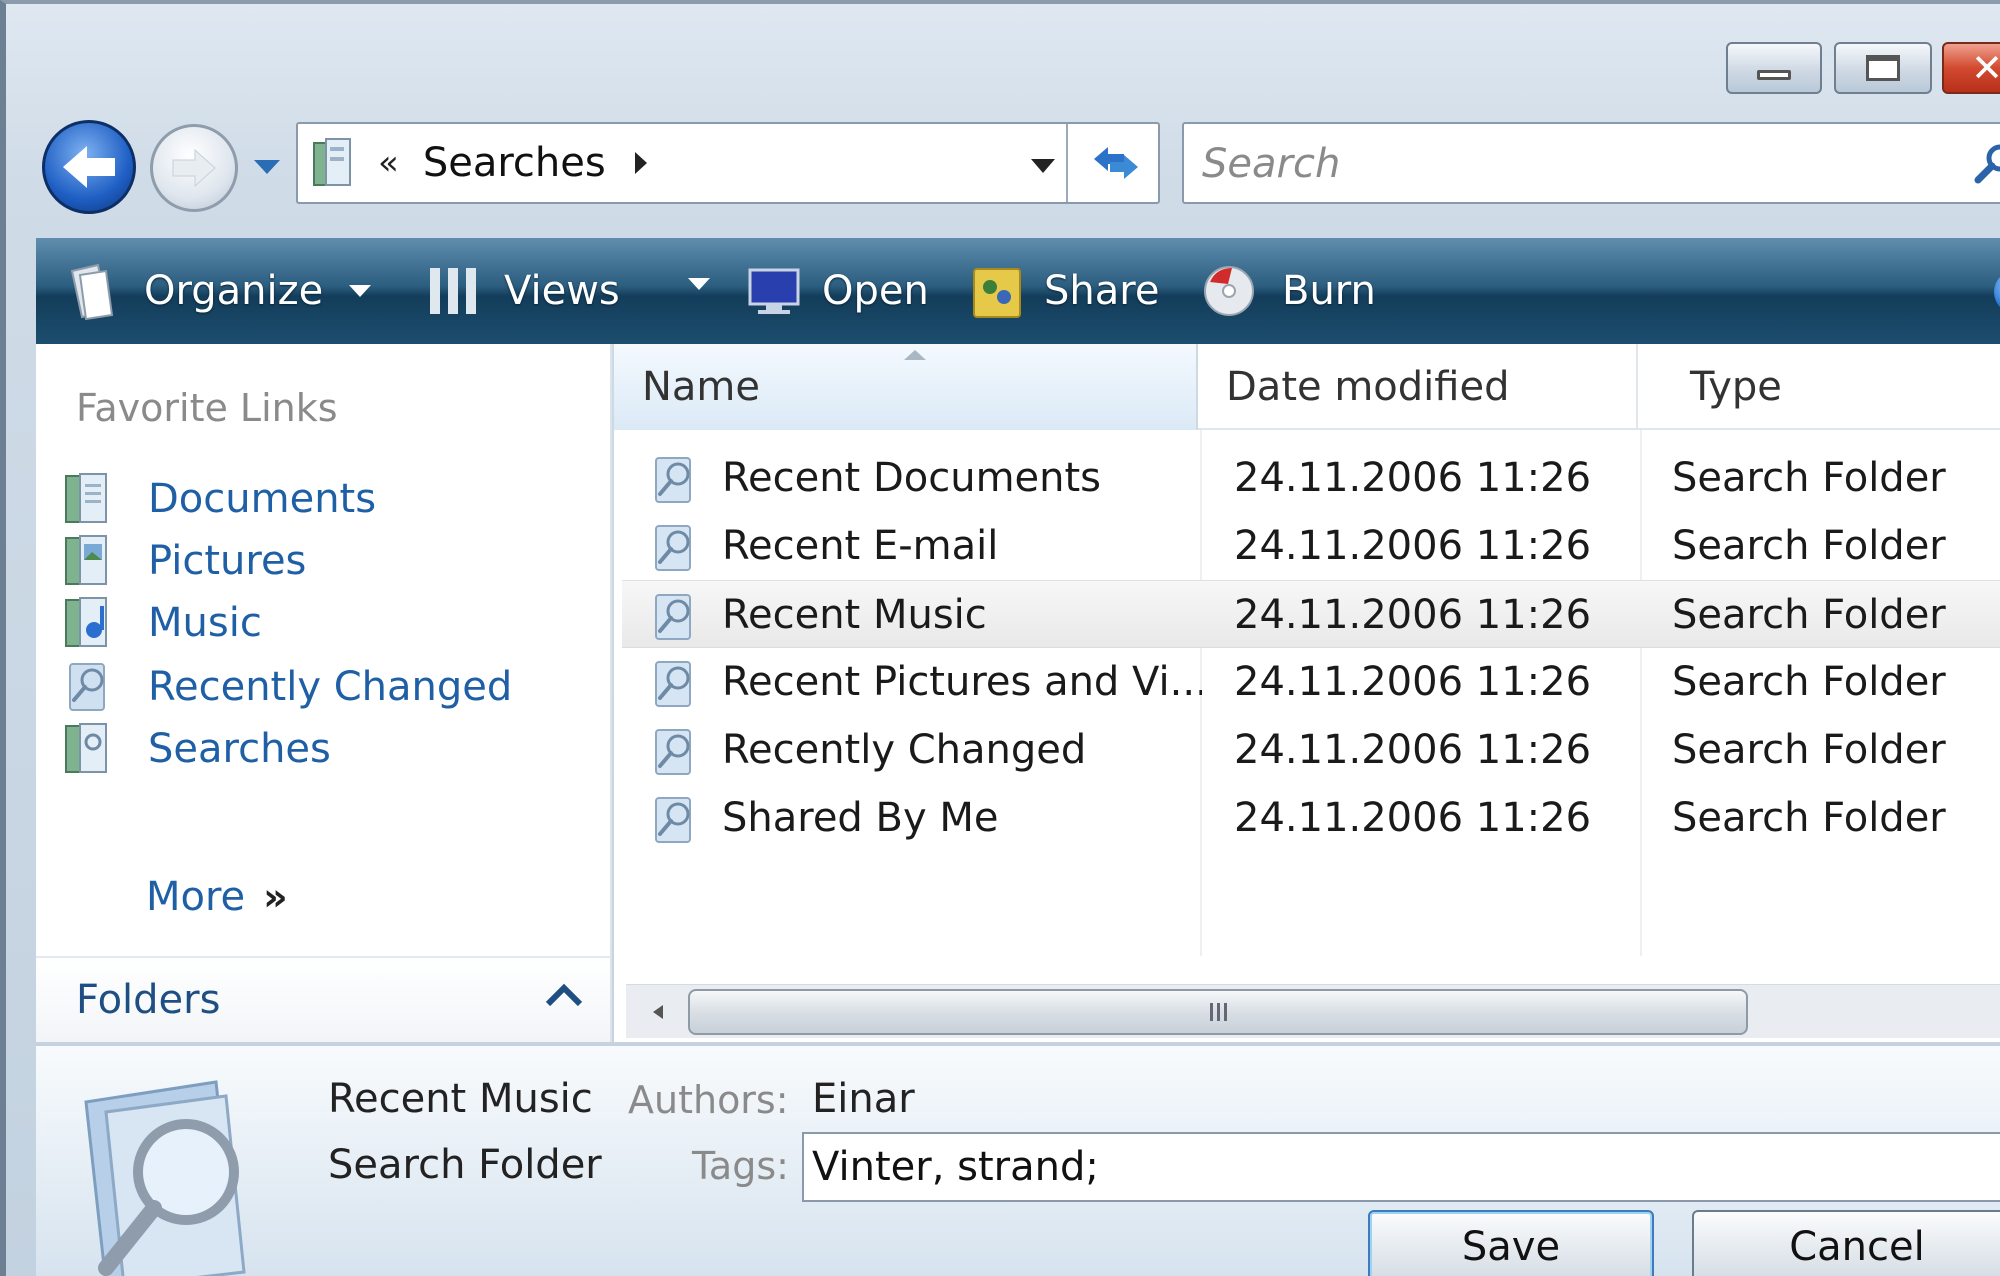 This screenshot has width=2000, height=1276. Describe the element at coordinates (1987, 164) in the screenshot. I see `search-icon` at that location.